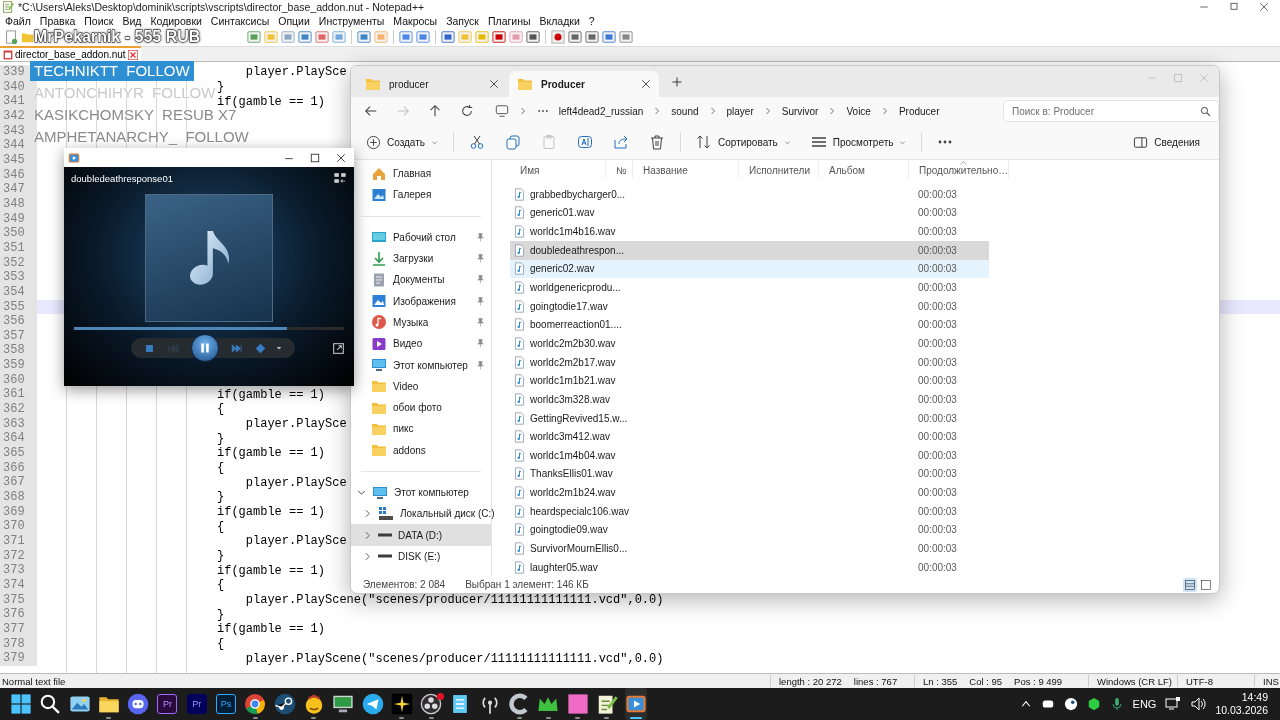 The height and width of the screenshot is (720, 1280). I want to click on seek-bar, so click(209, 328).